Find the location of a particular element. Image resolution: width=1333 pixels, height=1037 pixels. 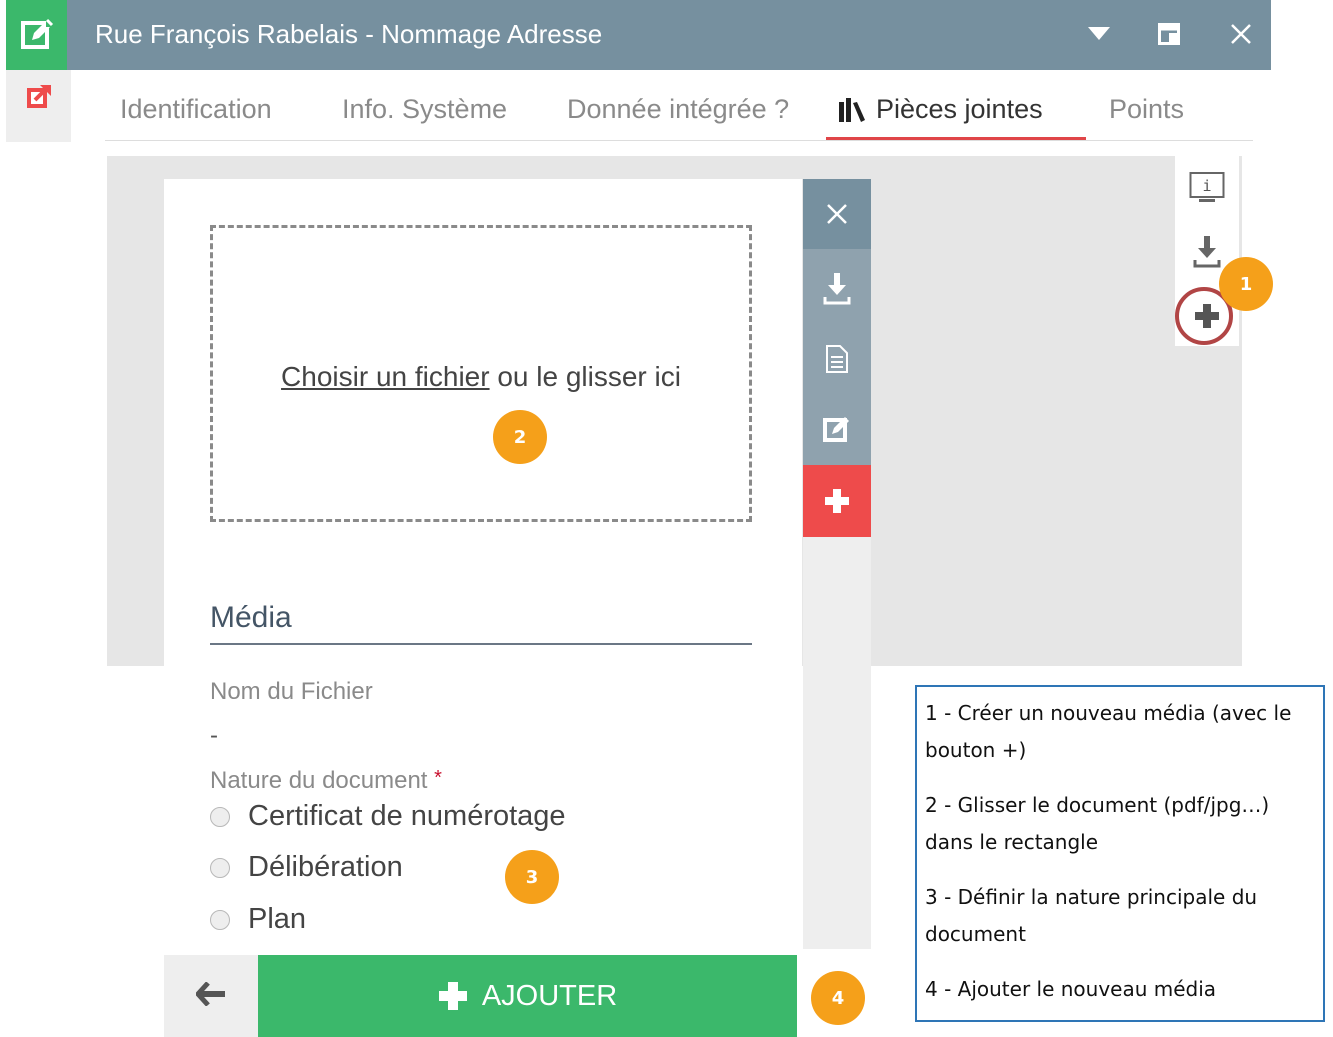

add-button: AJOUTER is located at coordinates (527, 996).